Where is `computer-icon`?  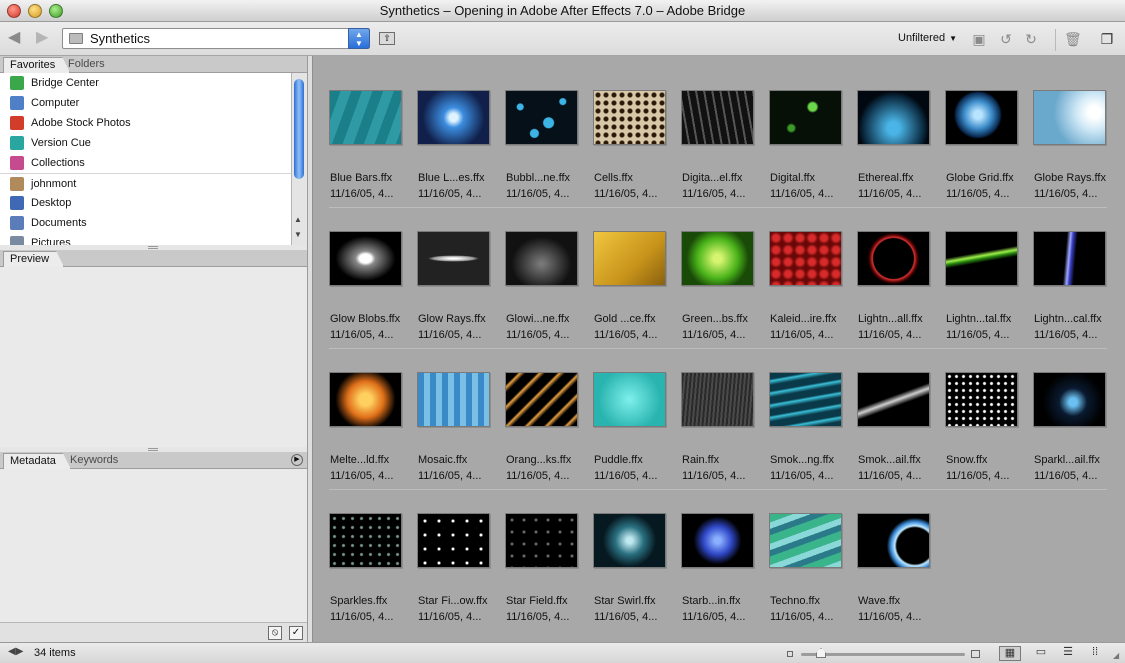 computer-icon is located at coordinates (17, 103).